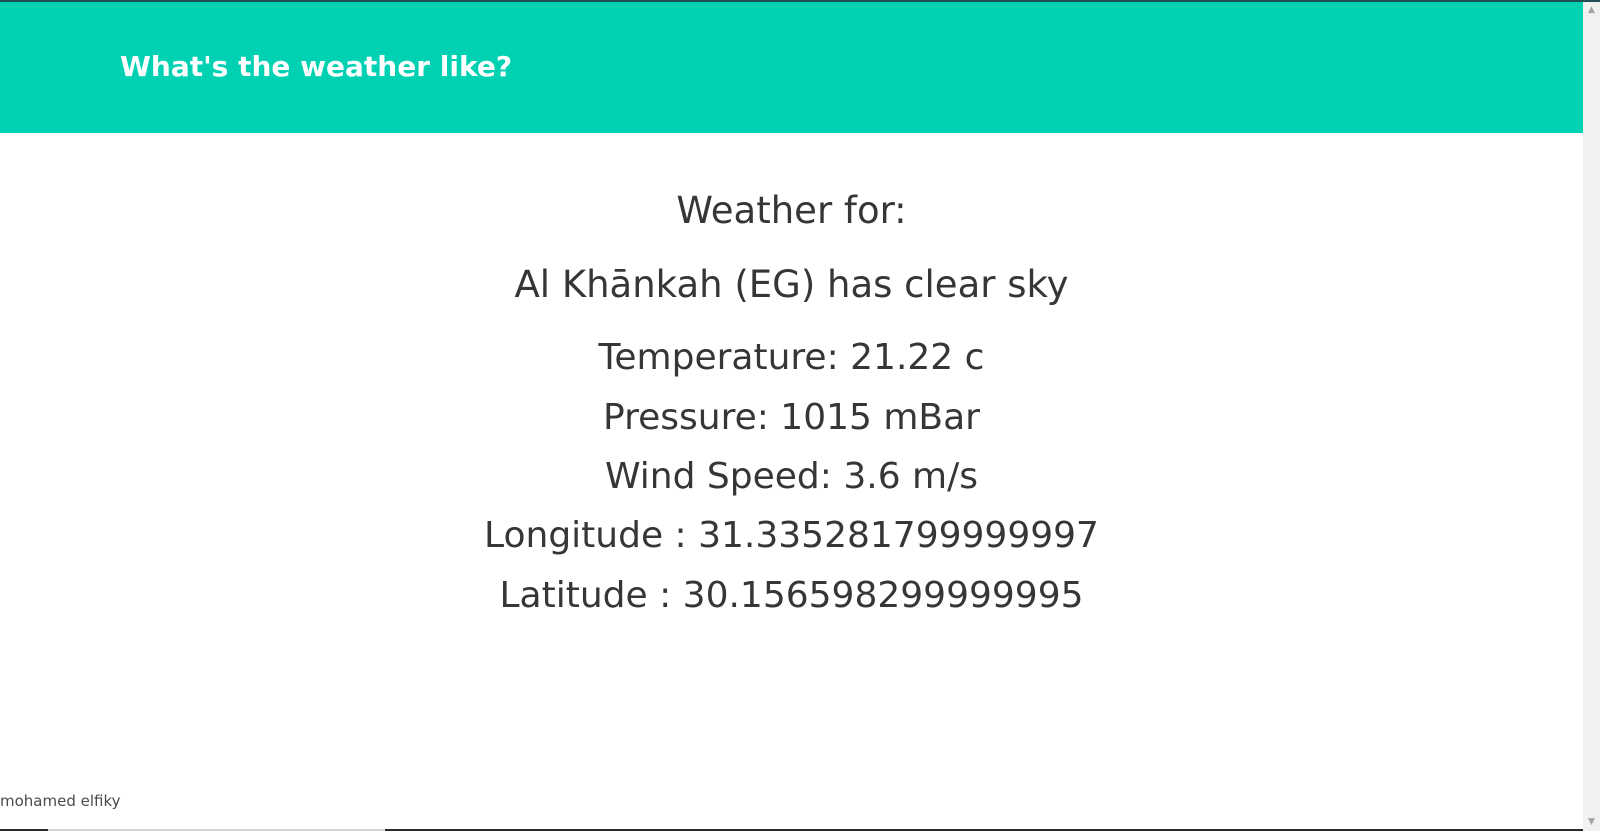 Image resolution: width=1600 pixels, height=831 pixels. What do you see at coordinates (791, 476) in the screenshot?
I see `wind-speed-value: Wind Speed: 3.6 m/s` at bounding box center [791, 476].